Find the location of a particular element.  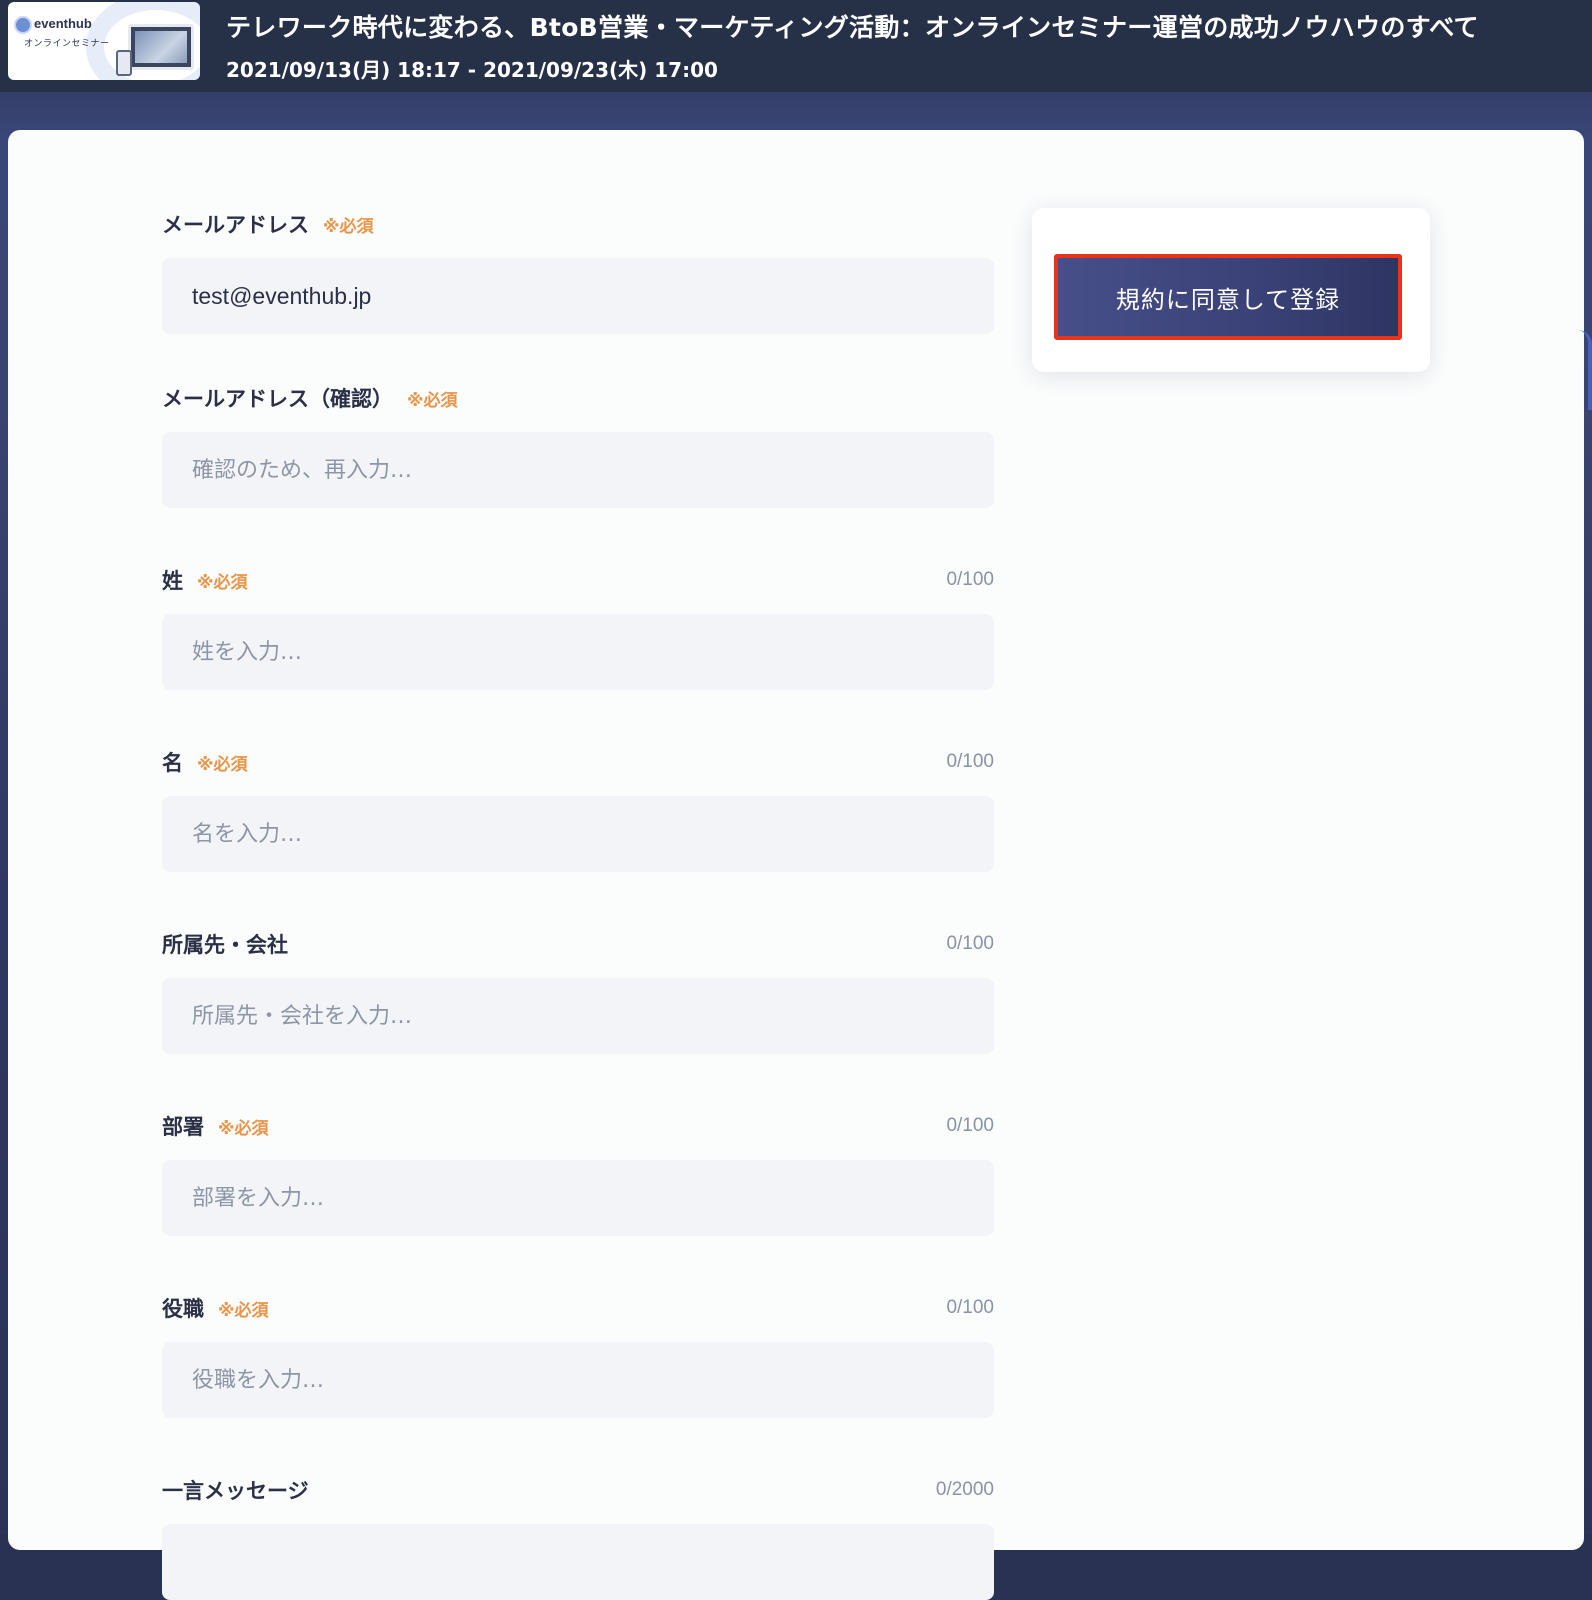

field-label-row: 役職 ※必須 0/100 is located at coordinates (578, 1308).